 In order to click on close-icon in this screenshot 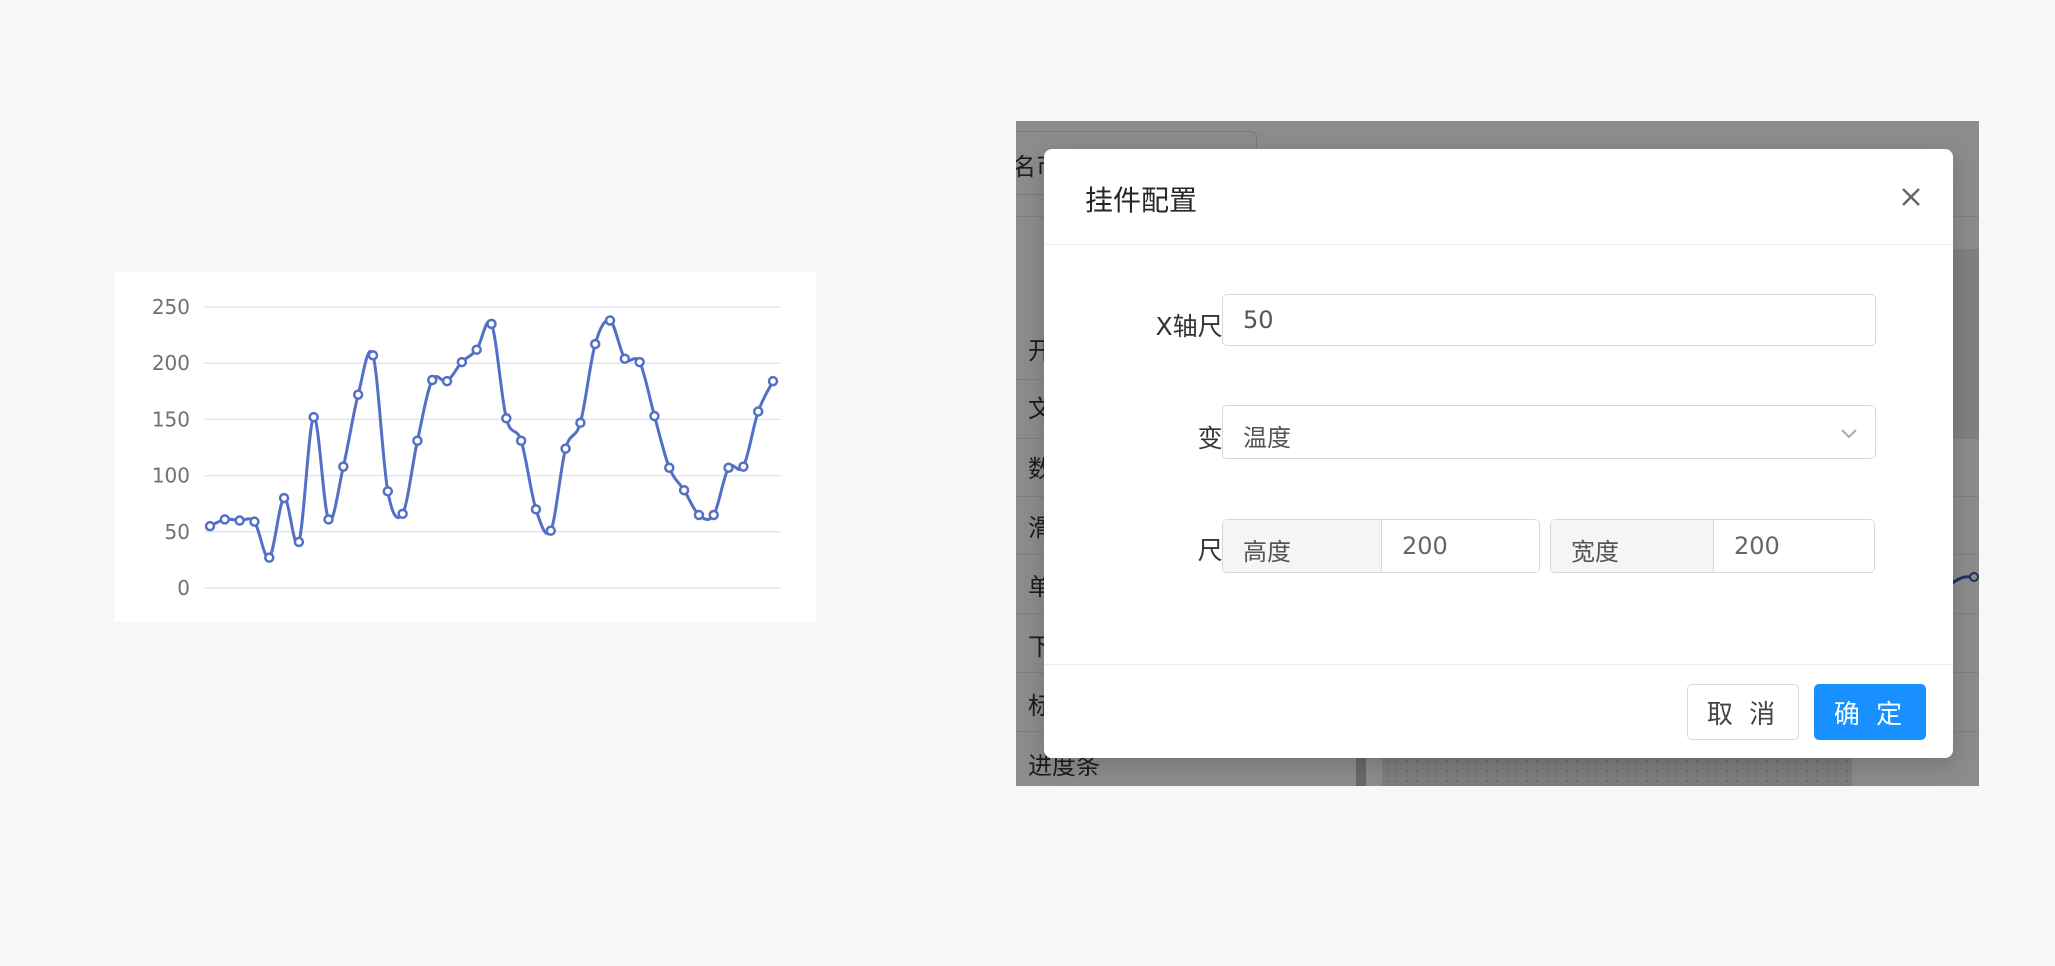, I will do `click(1911, 197)`.